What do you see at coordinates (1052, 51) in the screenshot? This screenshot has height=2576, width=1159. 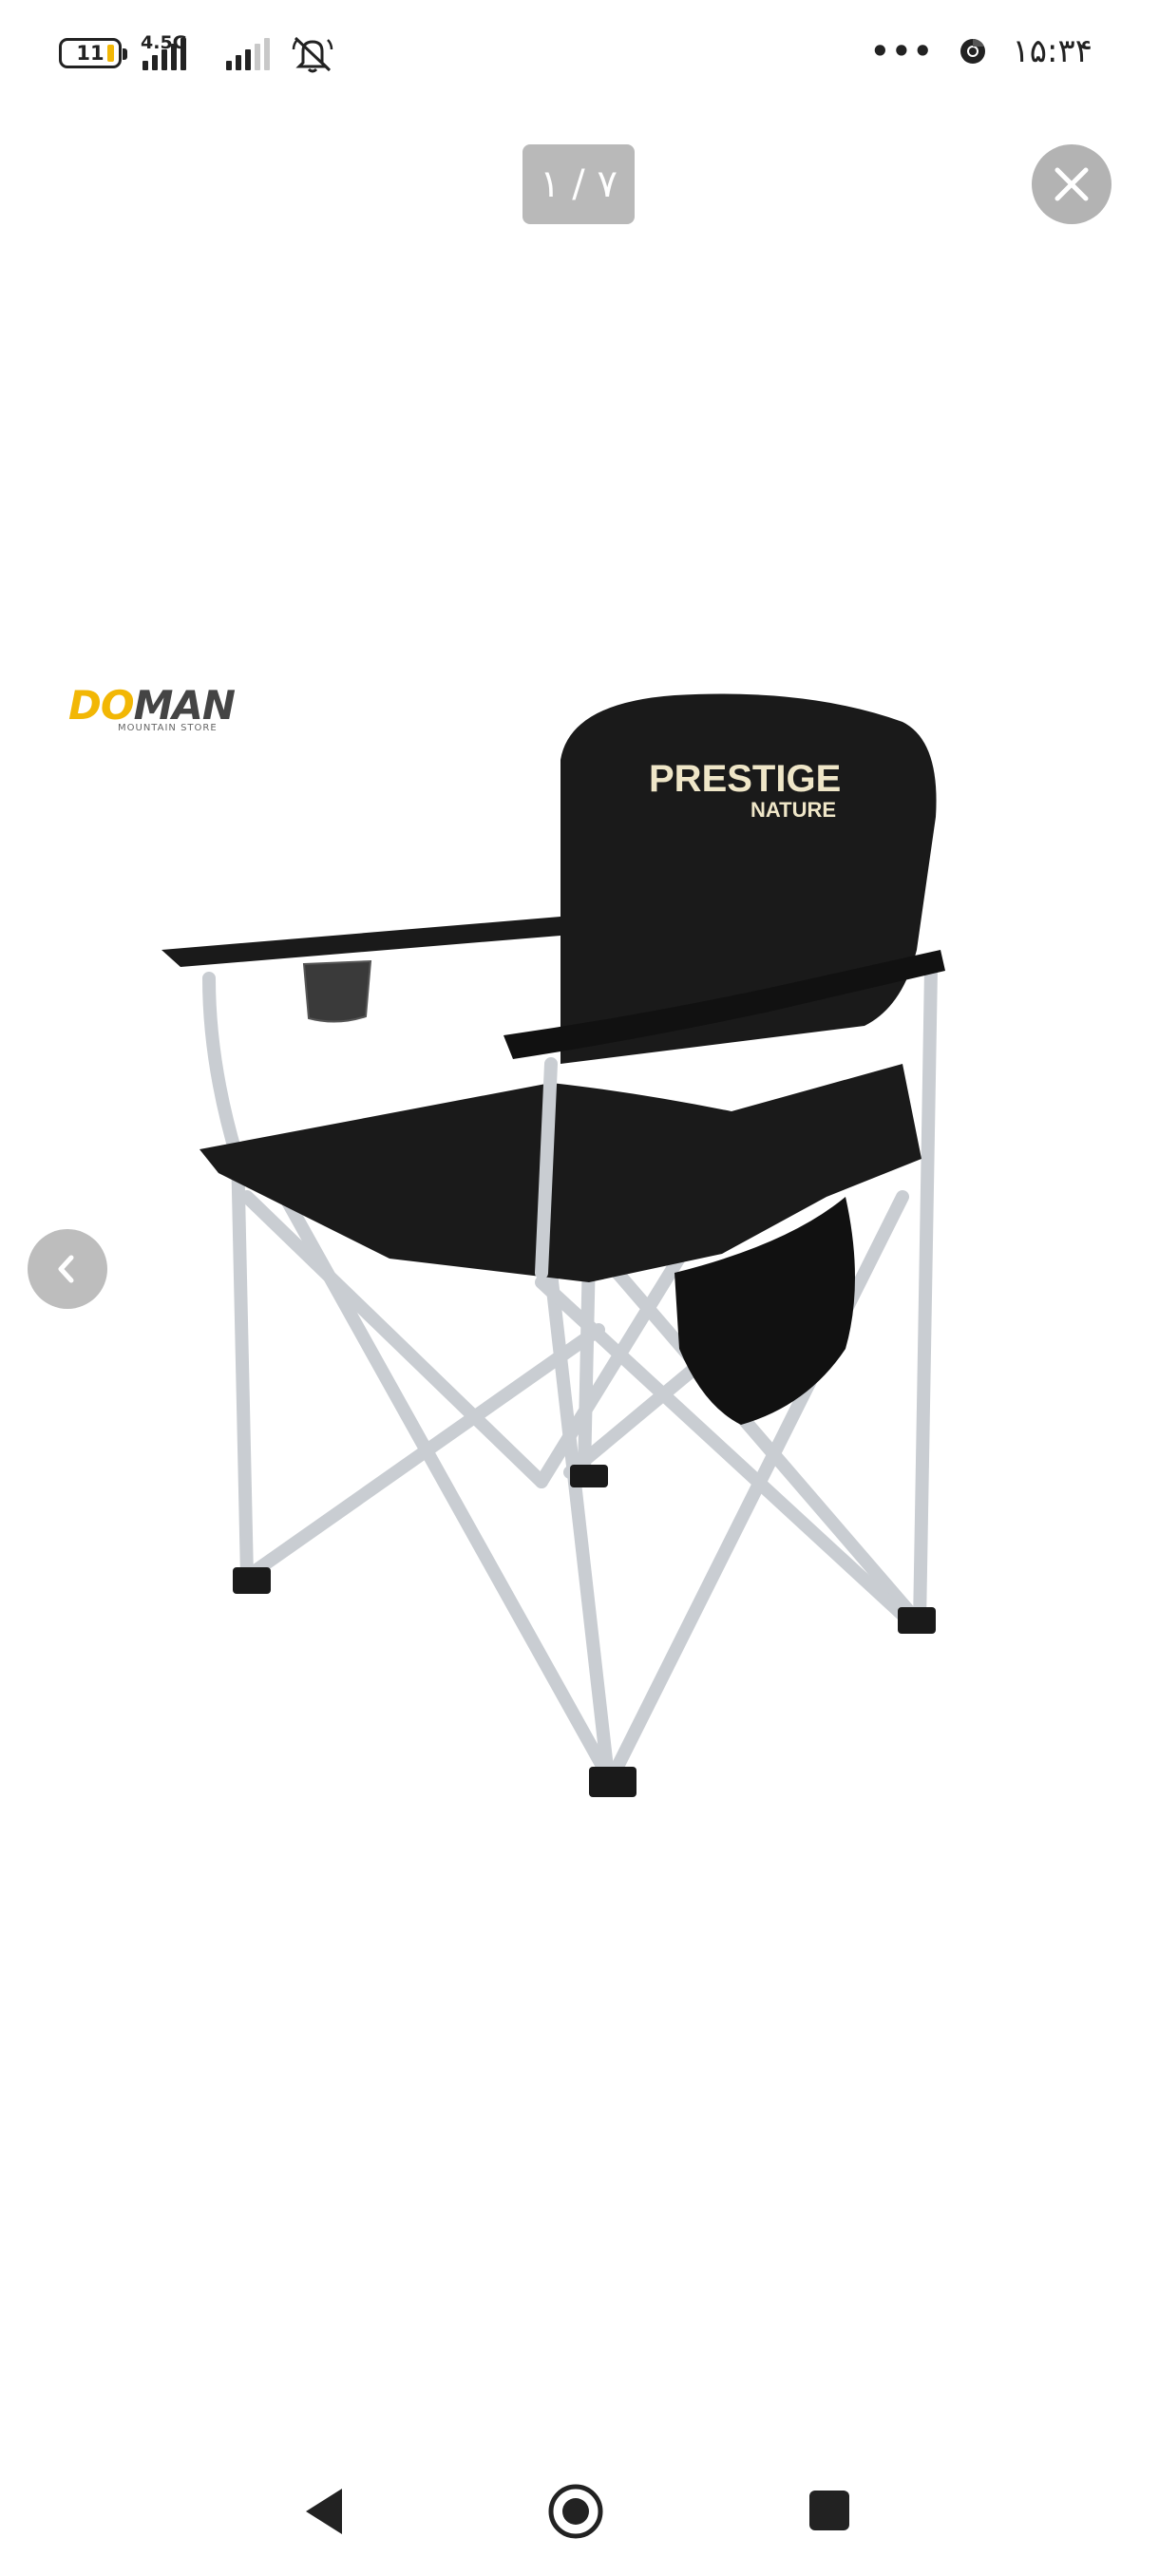 I see `clock: ۱۵:۳۴` at bounding box center [1052, 51].